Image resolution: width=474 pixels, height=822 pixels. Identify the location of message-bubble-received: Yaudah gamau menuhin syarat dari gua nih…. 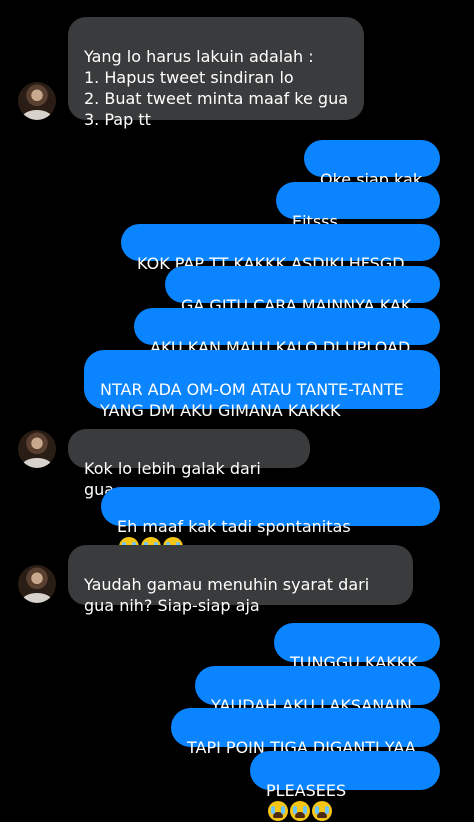
(240, 580).